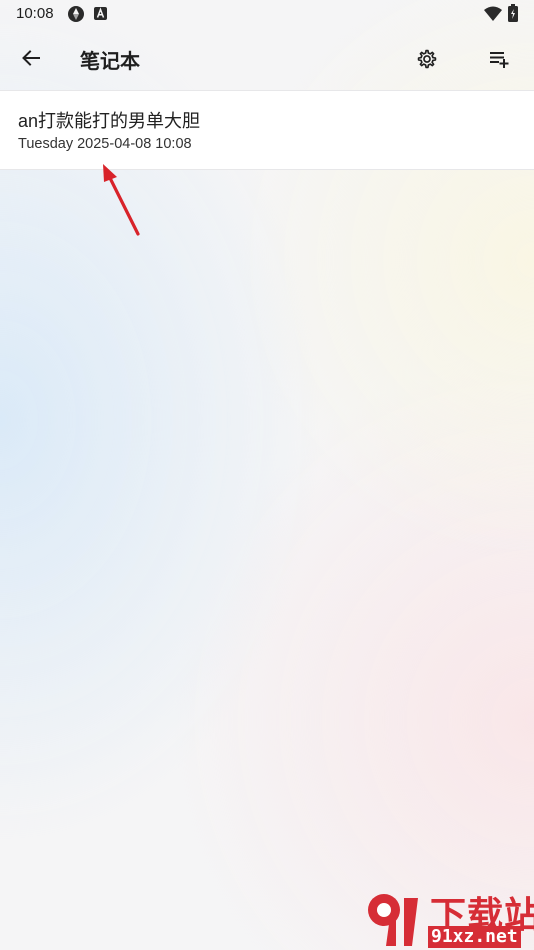  I want to click on note-date: Tuesday 2025-04-08 10:08, so click(105, 144).